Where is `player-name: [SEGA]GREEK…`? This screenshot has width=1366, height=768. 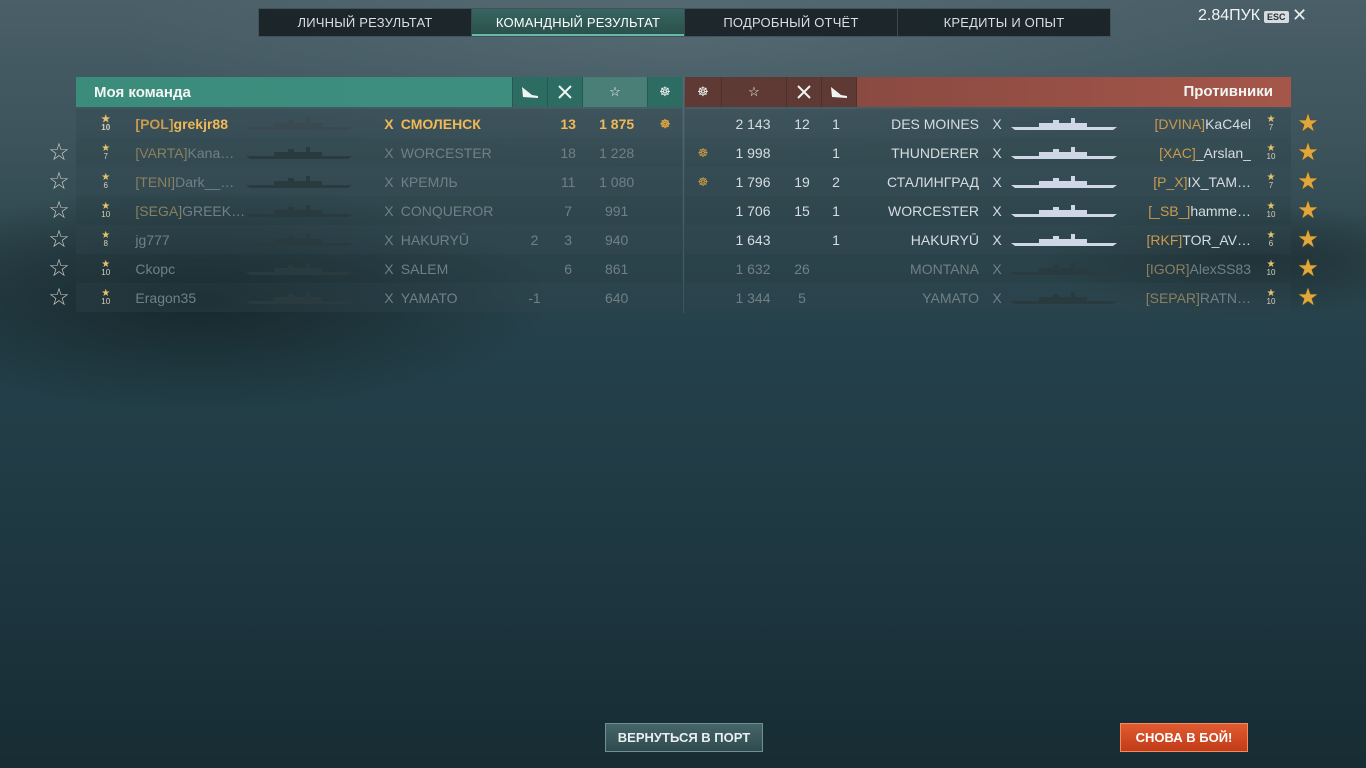 player-name: [SEGA]GREEK… is located at coordinates (189, 211).